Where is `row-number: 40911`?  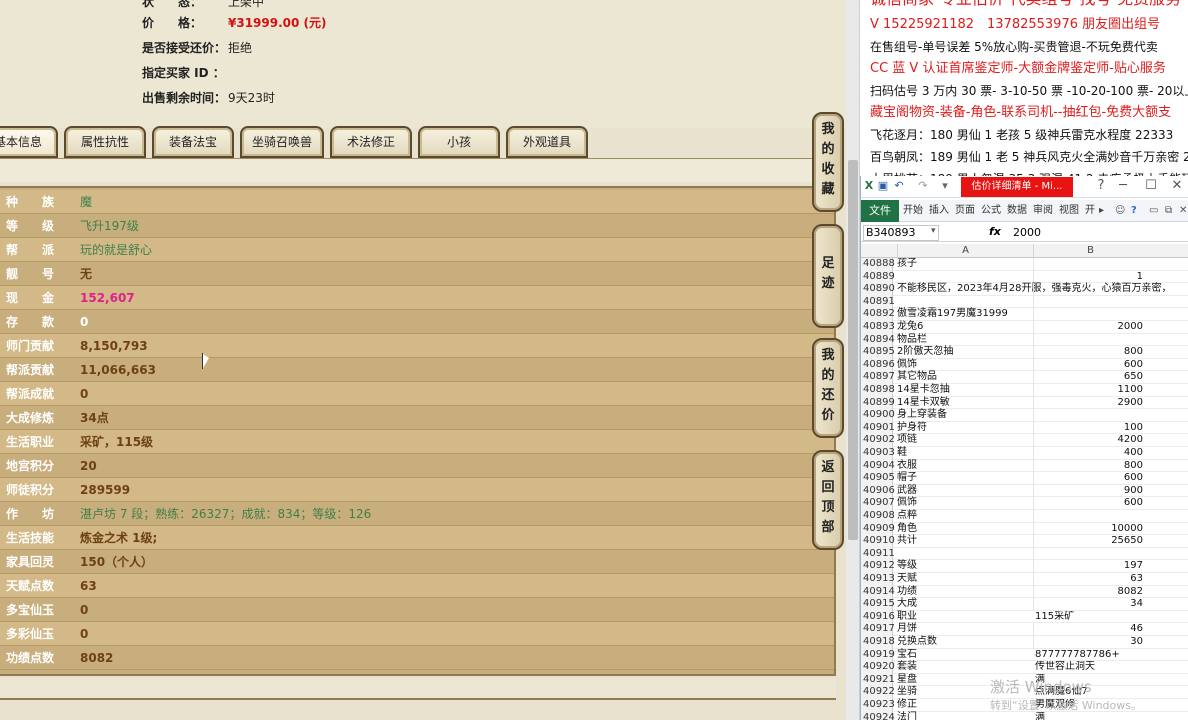
row-number: 40911 is located at coordinates (878, 554).